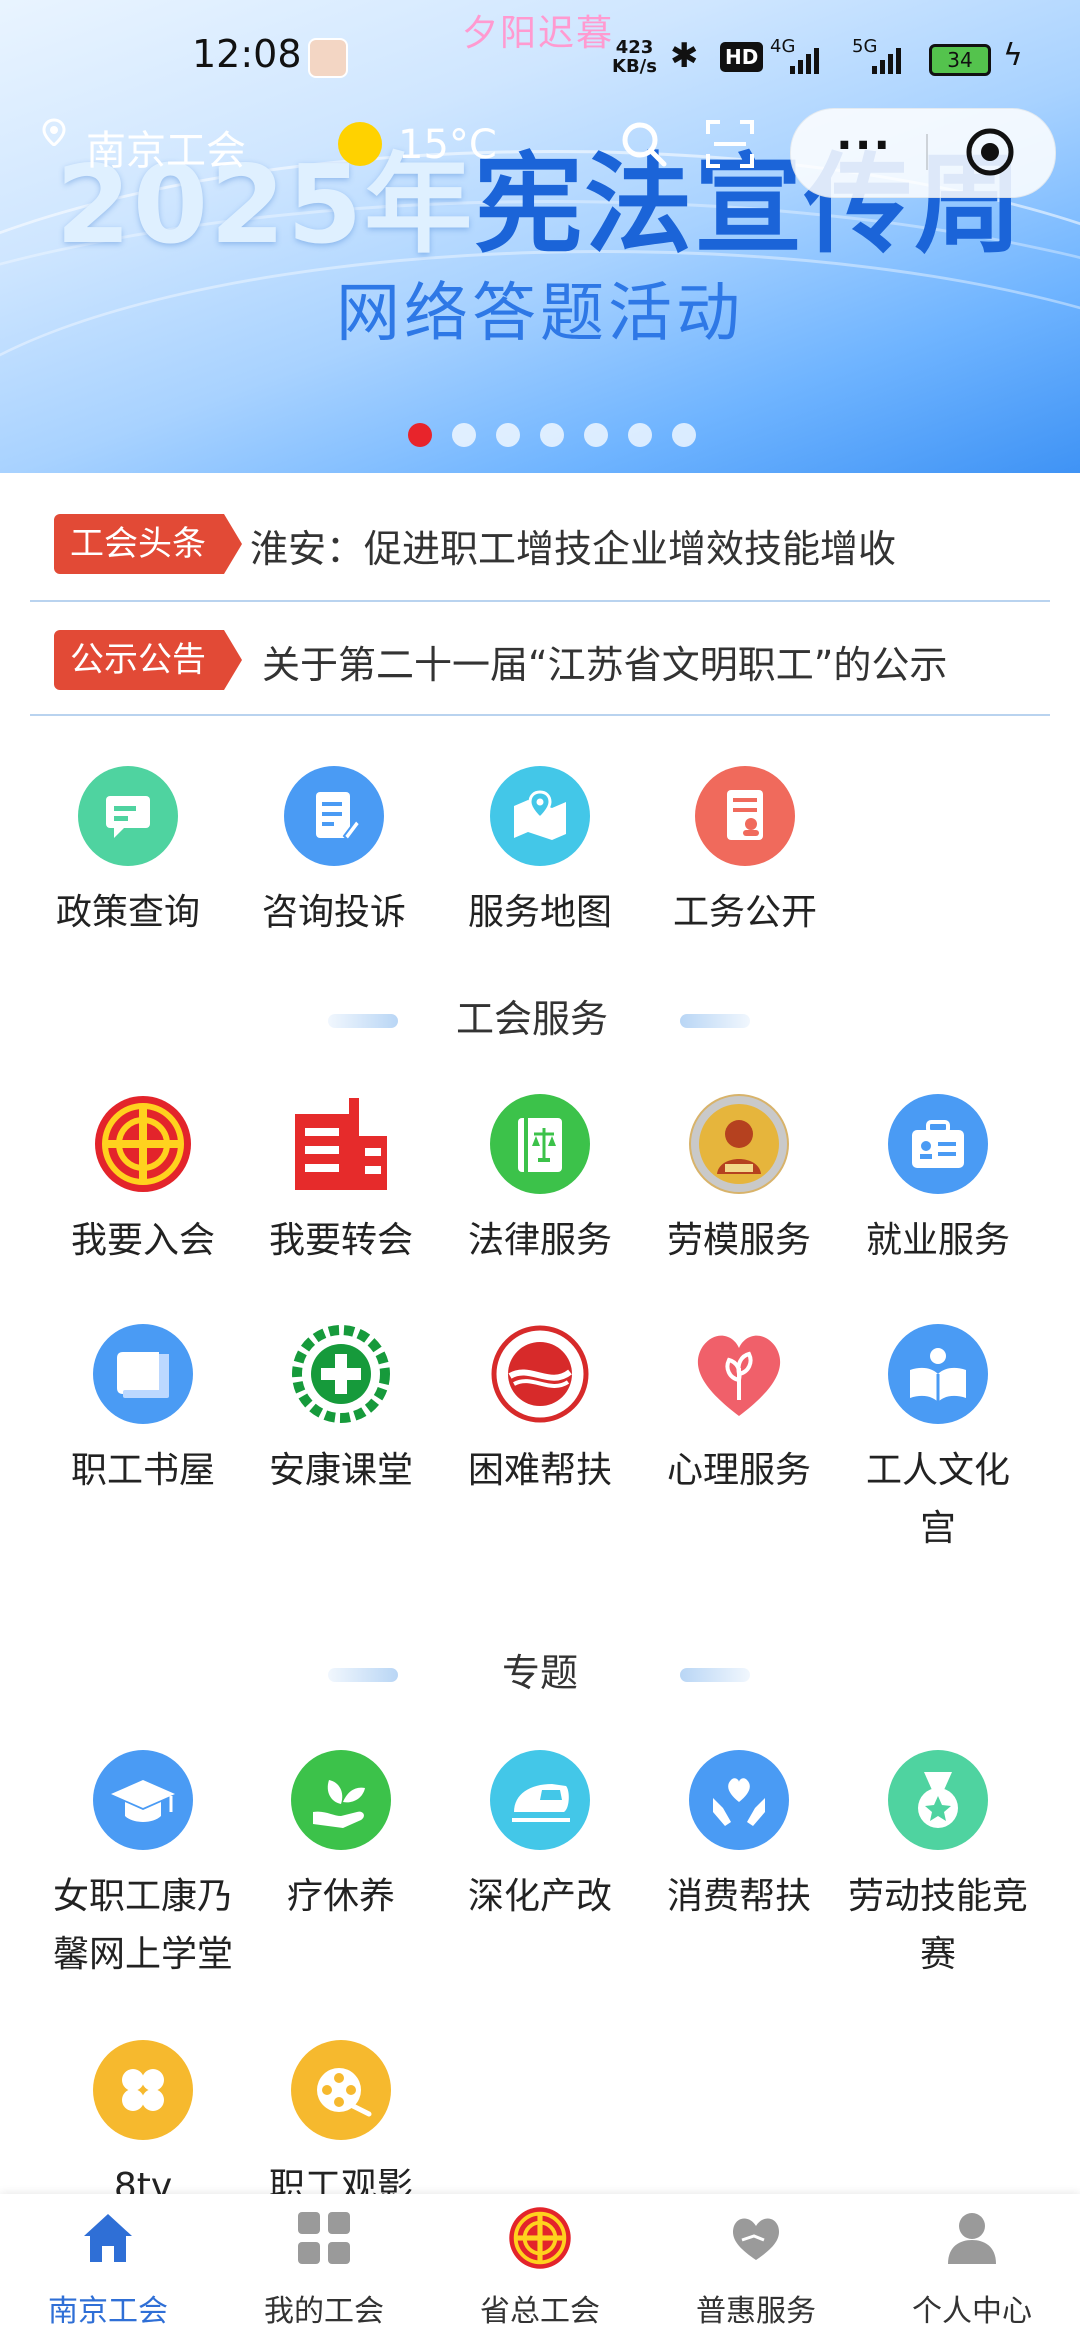  I want to click on law-book-icon, so click(540, 1144).